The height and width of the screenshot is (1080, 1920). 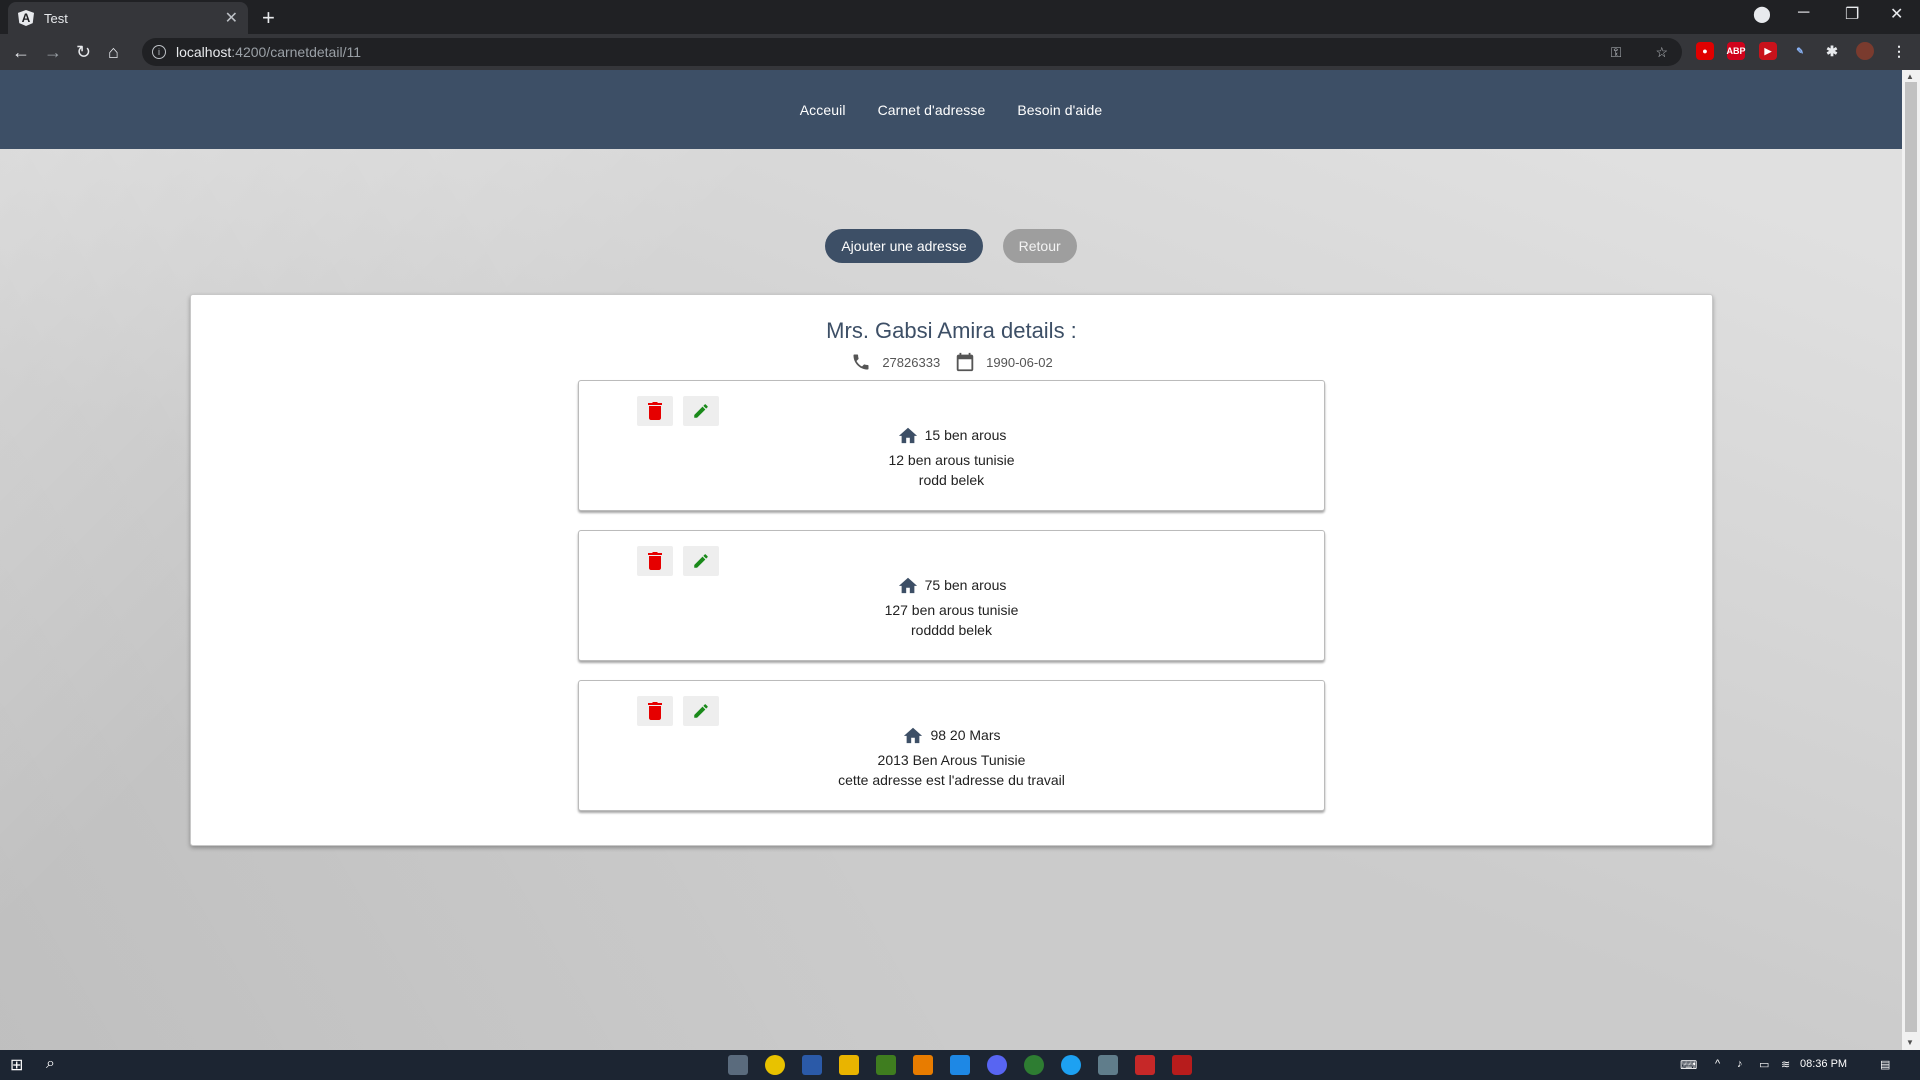 I want to click on taskbar-clock: 08:36 PM, so click(x=1823, y=1064).